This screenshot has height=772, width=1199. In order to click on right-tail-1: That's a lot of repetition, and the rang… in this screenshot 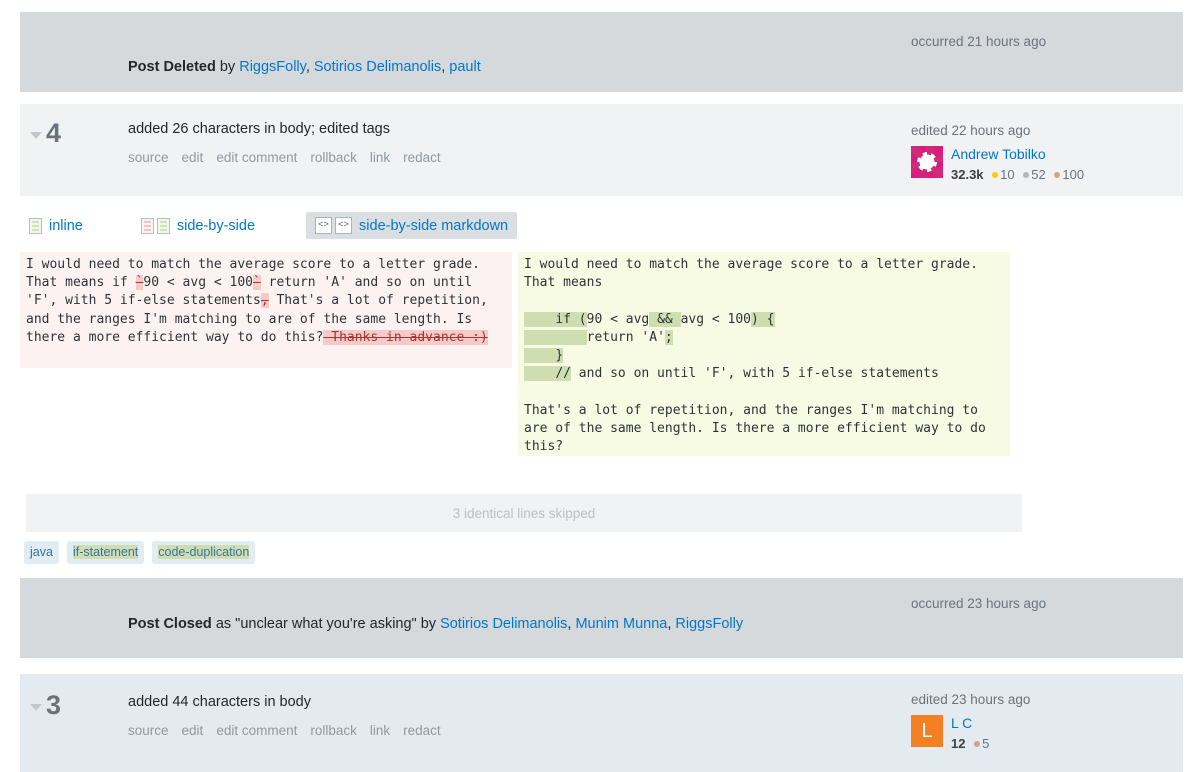, I will do `click(751, 410)`.